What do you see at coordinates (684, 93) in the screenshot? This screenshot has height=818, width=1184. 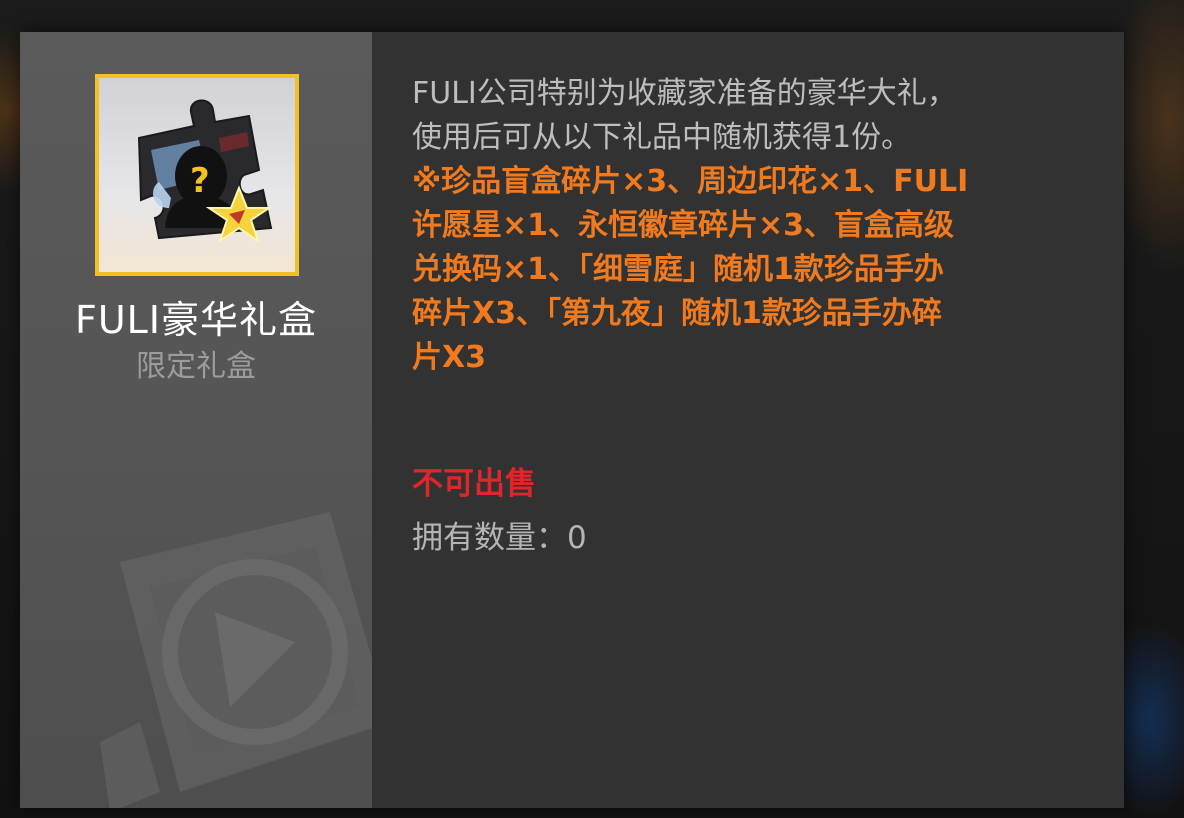 I see `description-line: FULI公司特别为收藏家准备的豪华大礼，` at bounding box center [684, 93].